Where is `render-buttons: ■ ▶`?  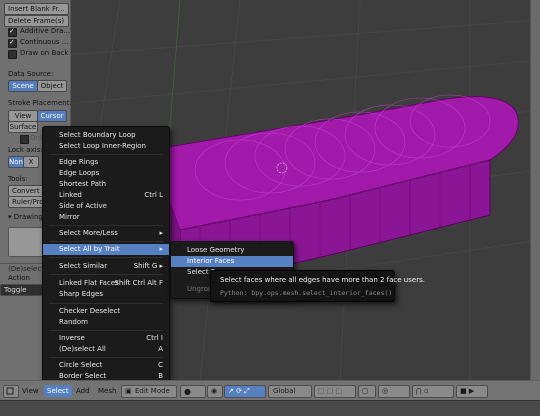 render-buttons: ■ ▶ is located at coordinates (472, 391).